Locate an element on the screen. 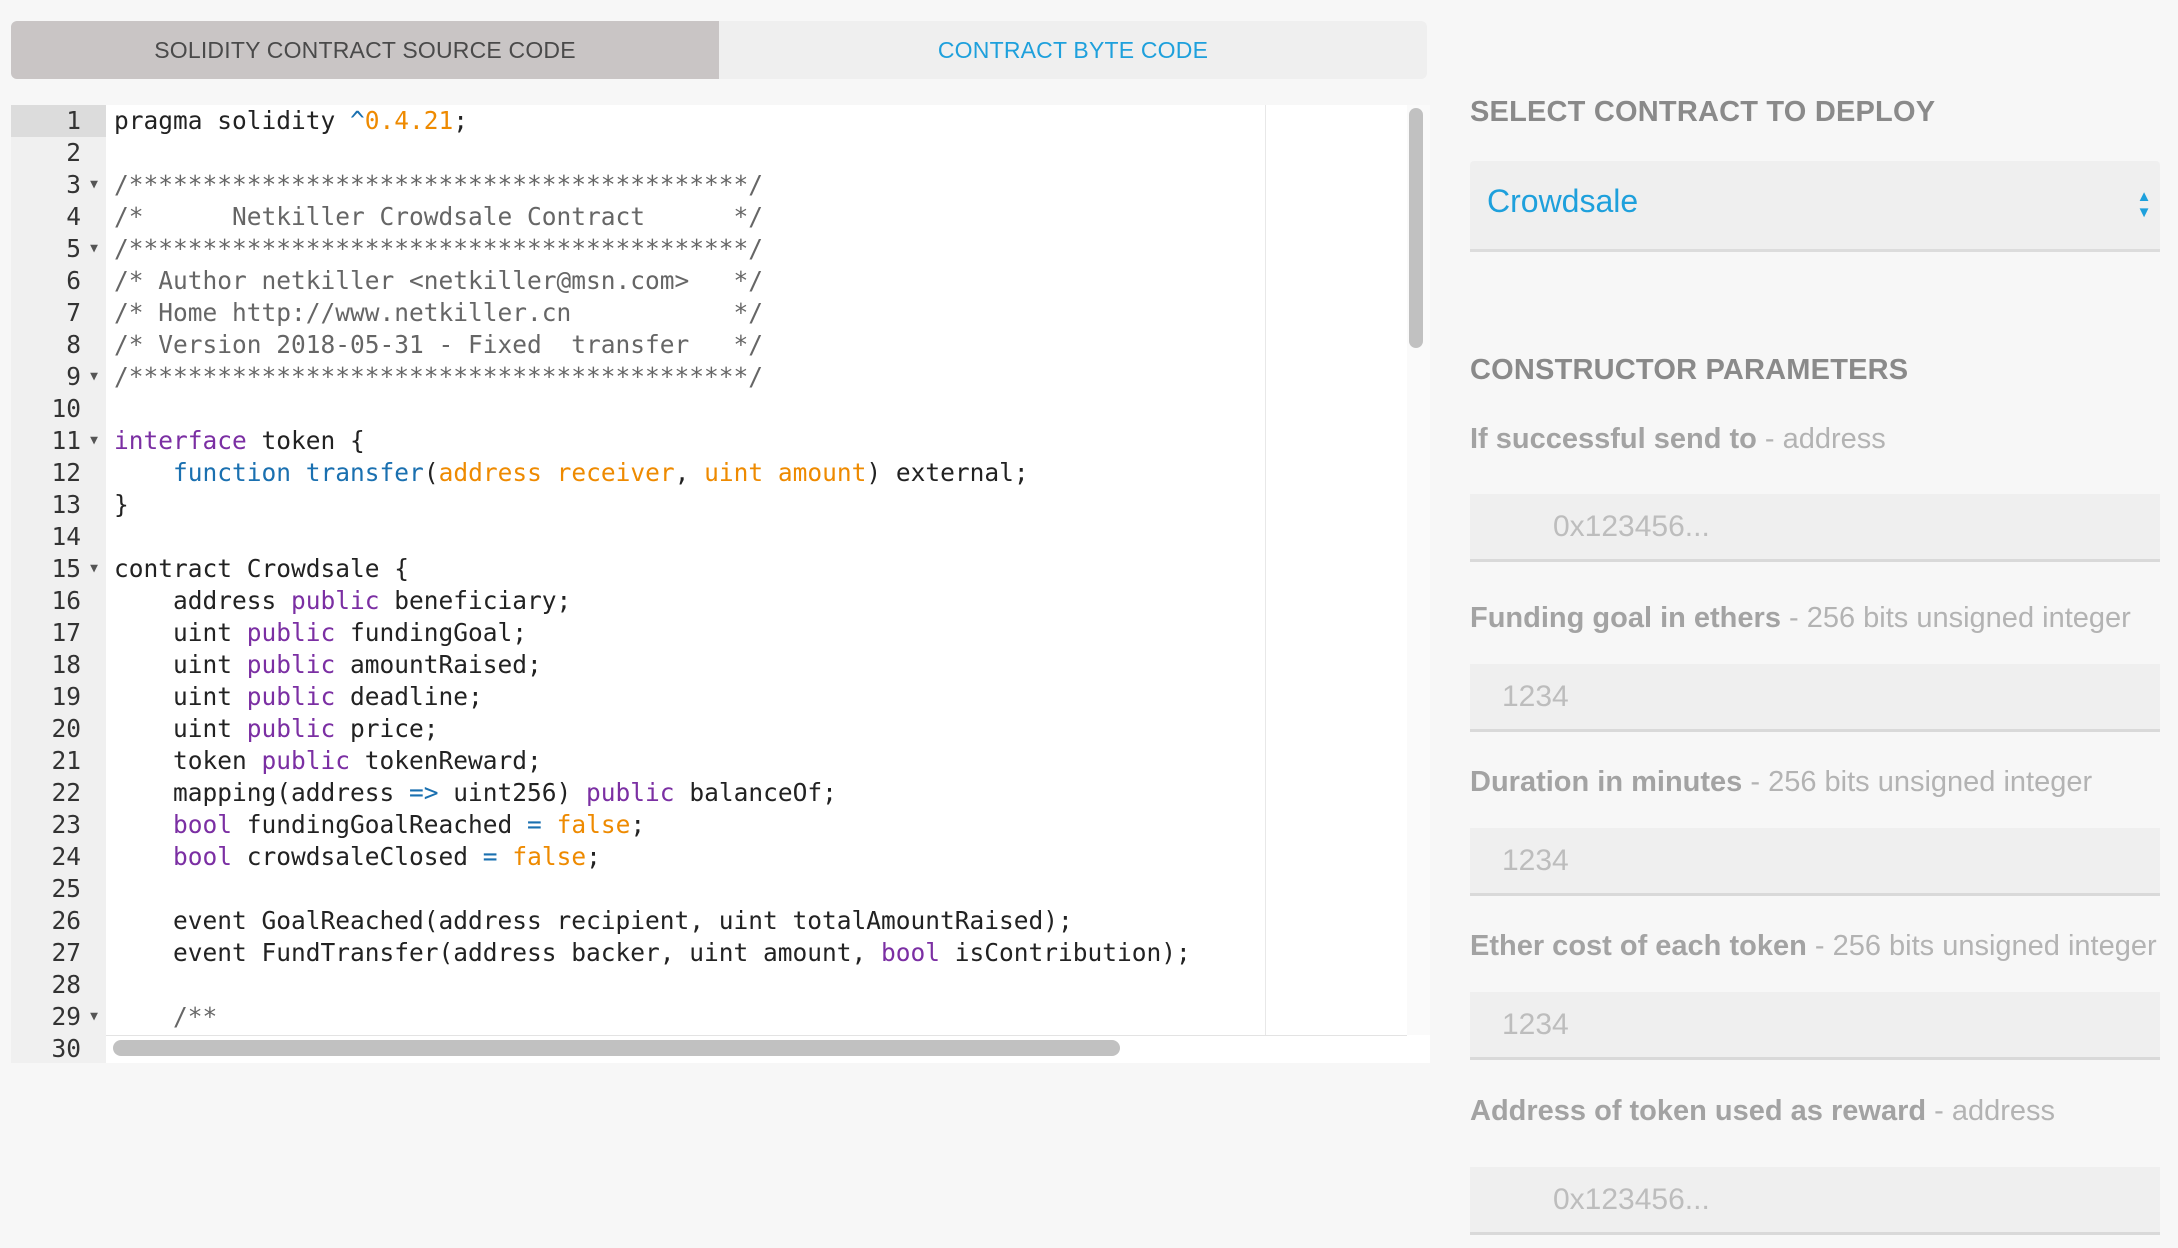  code-line: contract Crowdsale { is located at coordinates (261, 569).